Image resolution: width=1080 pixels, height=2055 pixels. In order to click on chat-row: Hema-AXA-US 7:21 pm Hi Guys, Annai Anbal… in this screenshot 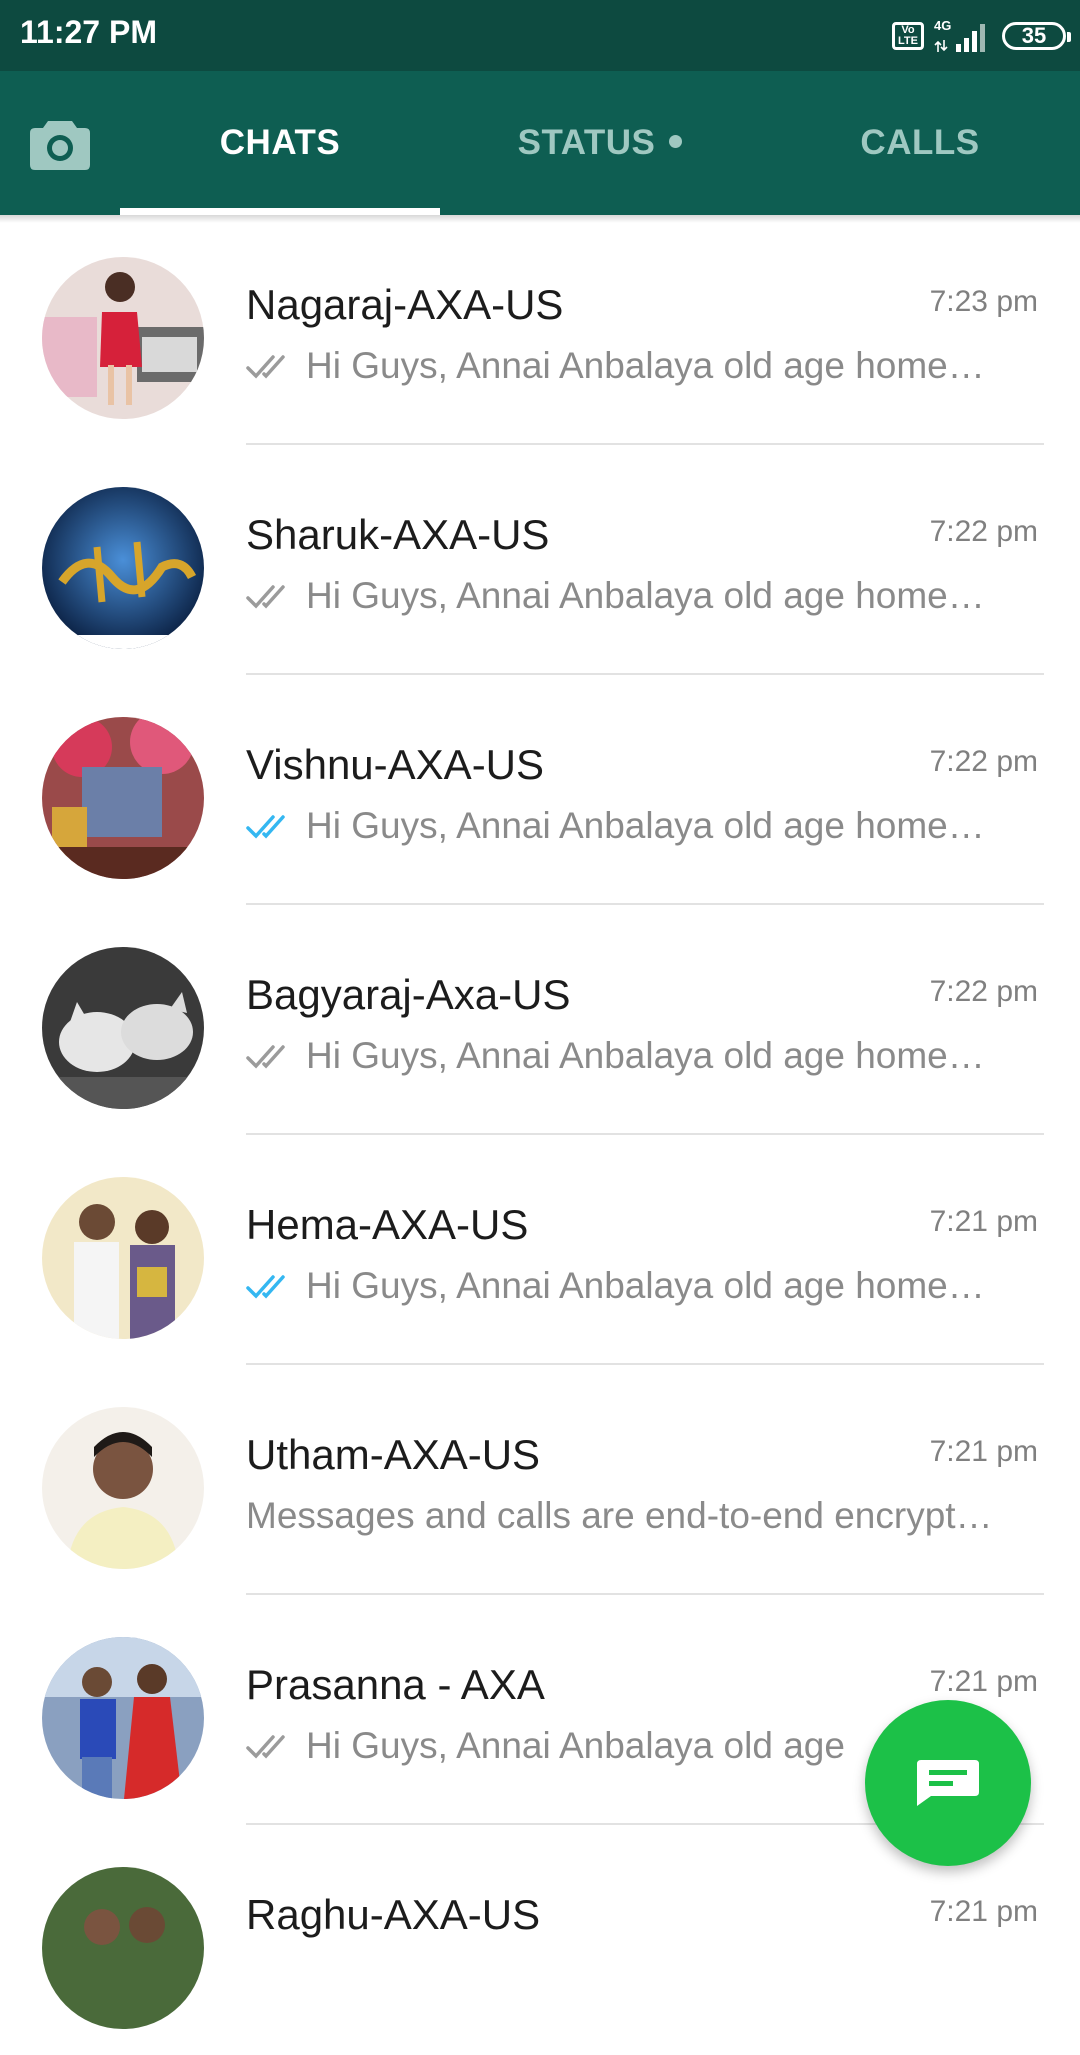, I will do `click(540, 1250)`.